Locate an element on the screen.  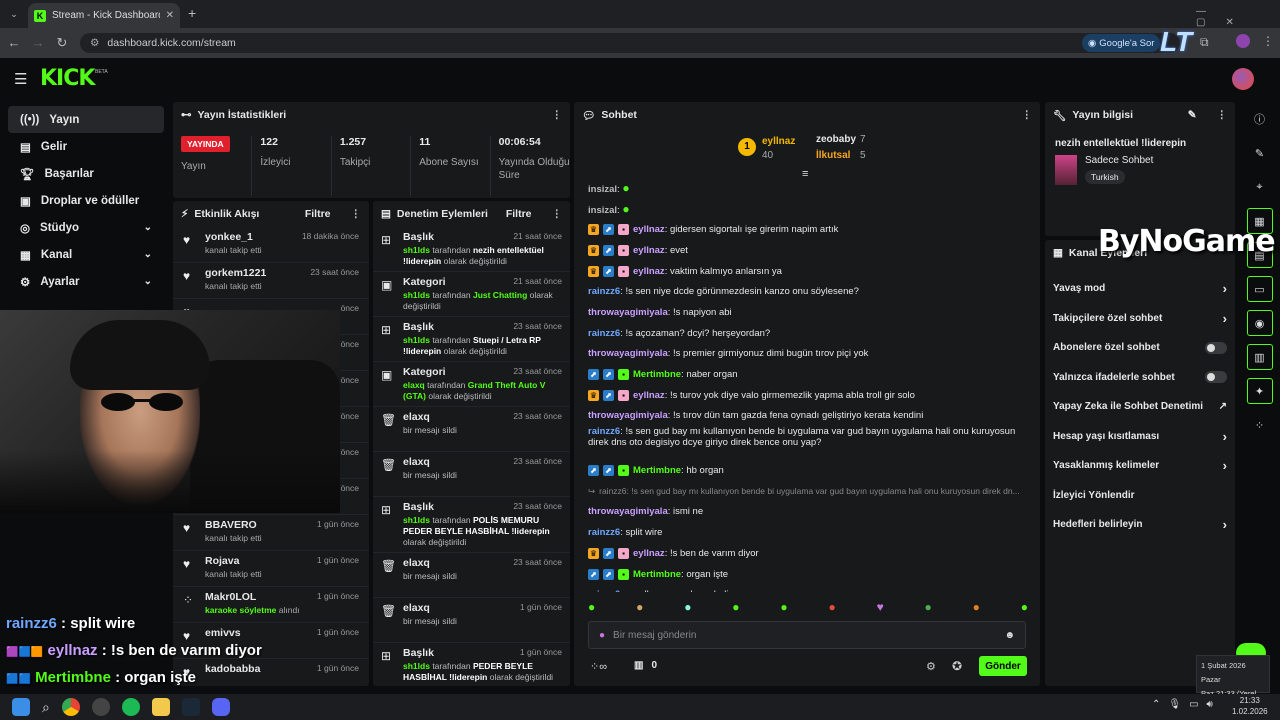
channel-action: Yasaklanmış kelimeler › is located at coordinates (1140, 466).